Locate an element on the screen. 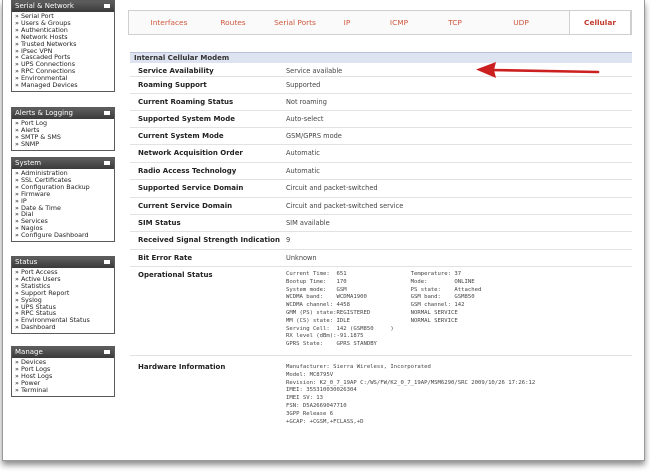  sidebar-item: » Host Logs is located at coordinates (63, 376).